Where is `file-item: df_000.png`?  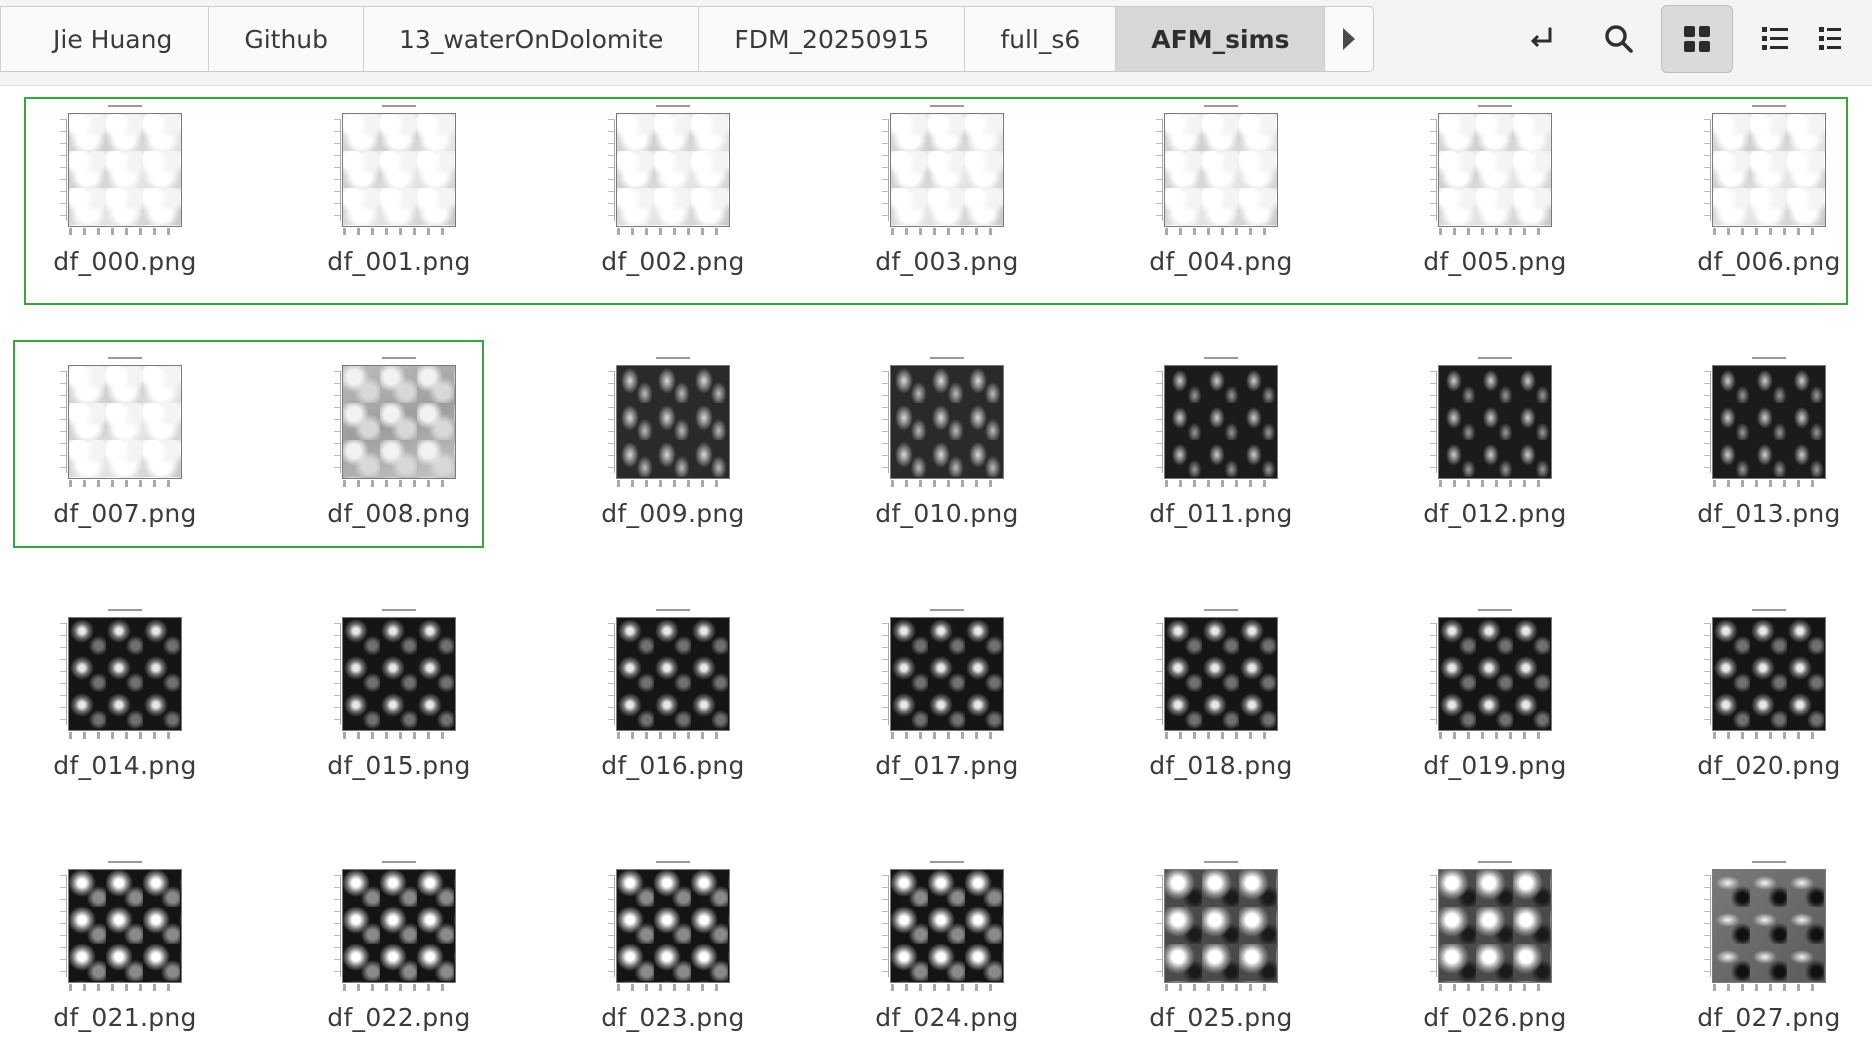
file-item: df_000.png is located at coordinates (125, 190).